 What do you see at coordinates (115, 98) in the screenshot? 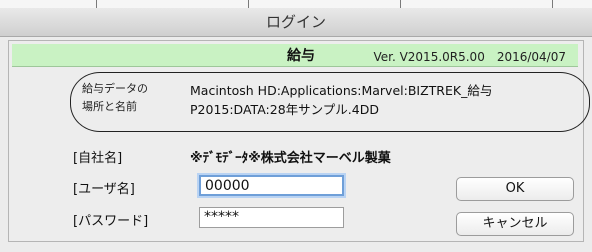
I see `data-location-label: 給与データの 場所と名前` at bounding box center [115, 98].